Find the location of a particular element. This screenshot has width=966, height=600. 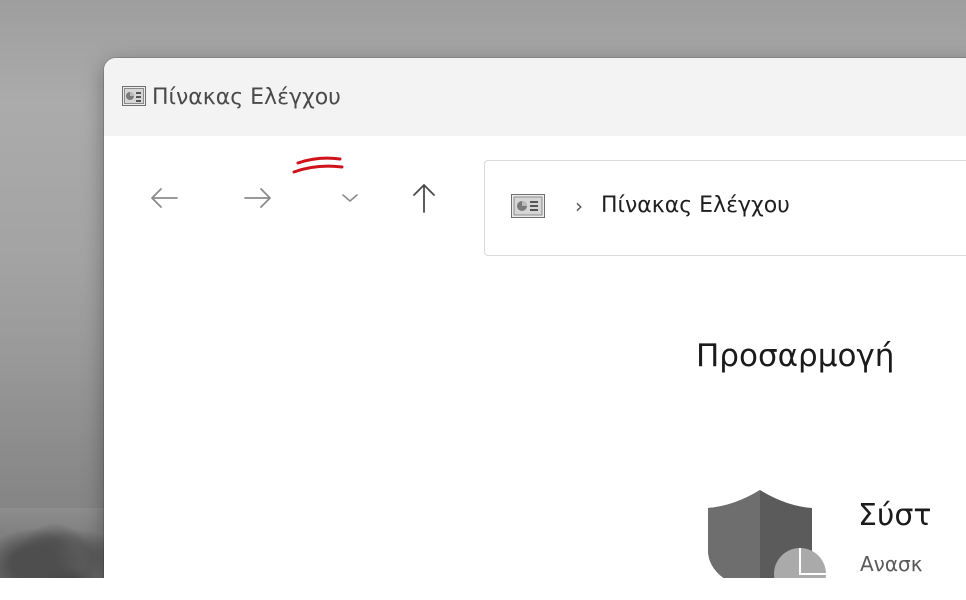

forward-button is located at coordinates (258, 198).